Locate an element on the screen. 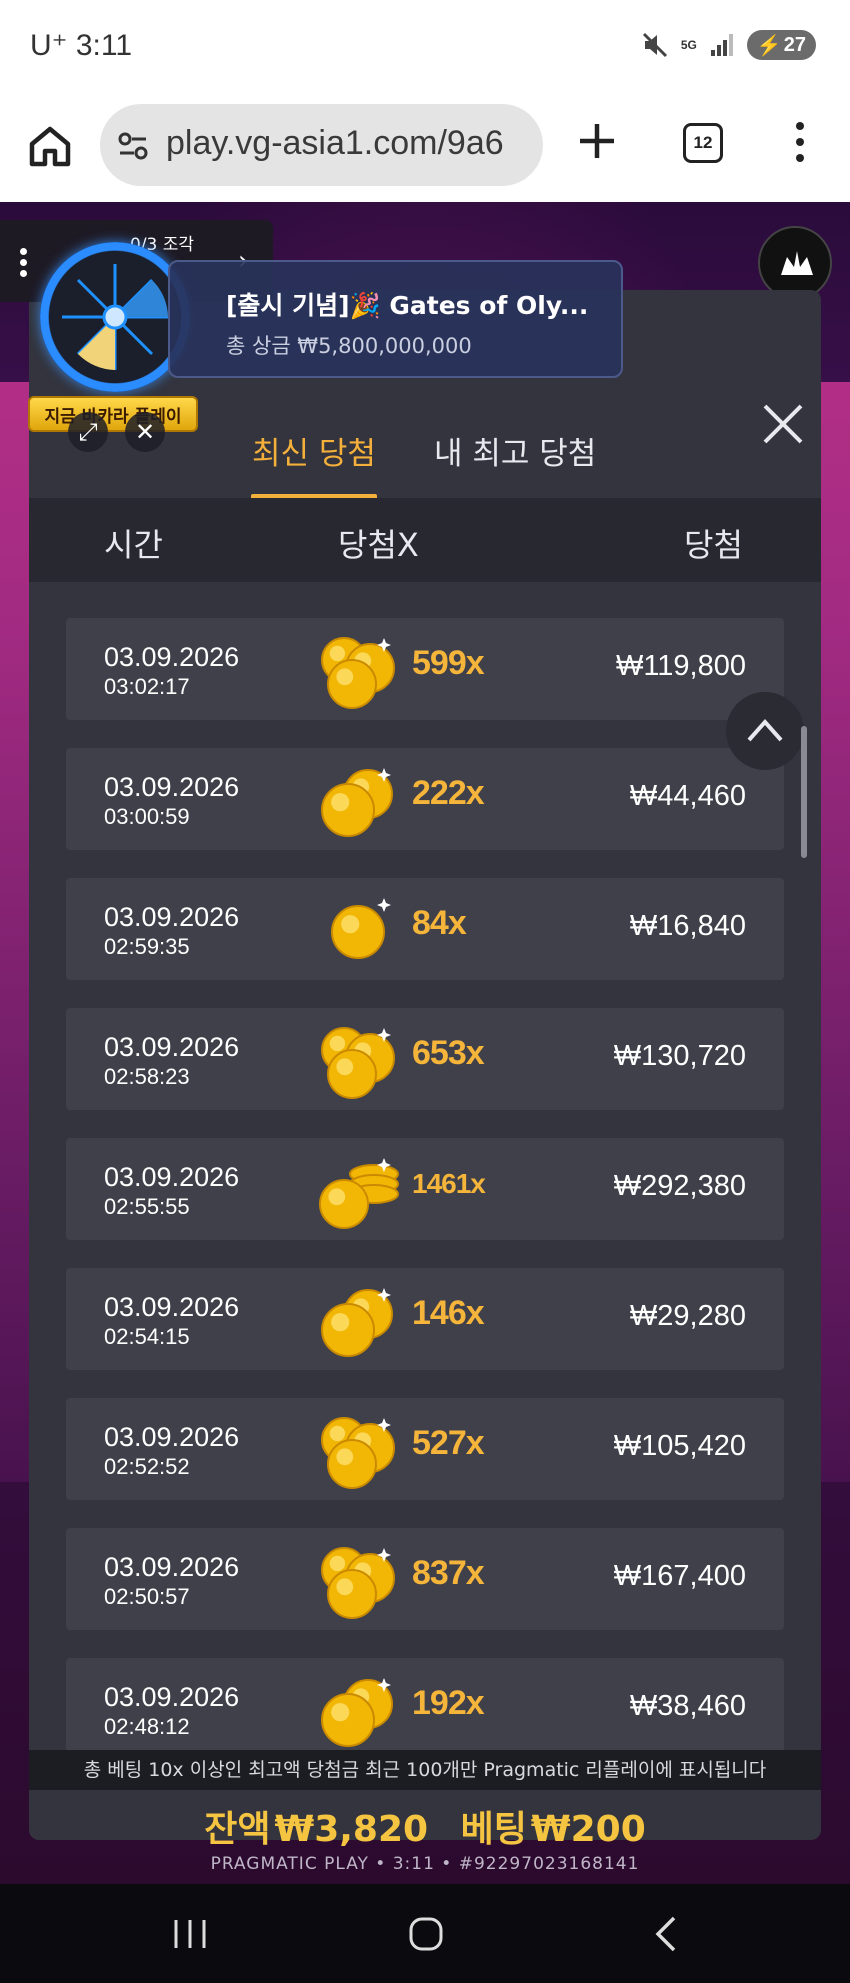 Image resolution: width=850 pixels, height=1983 pixels. browser-menu-button is located at coordinates (800, 144).